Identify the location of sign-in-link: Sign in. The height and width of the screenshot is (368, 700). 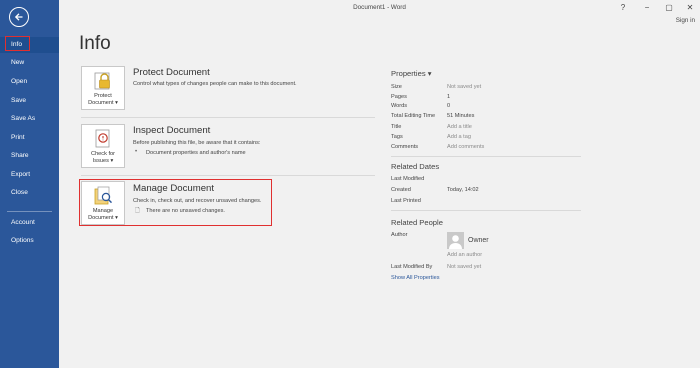
(685, 20).